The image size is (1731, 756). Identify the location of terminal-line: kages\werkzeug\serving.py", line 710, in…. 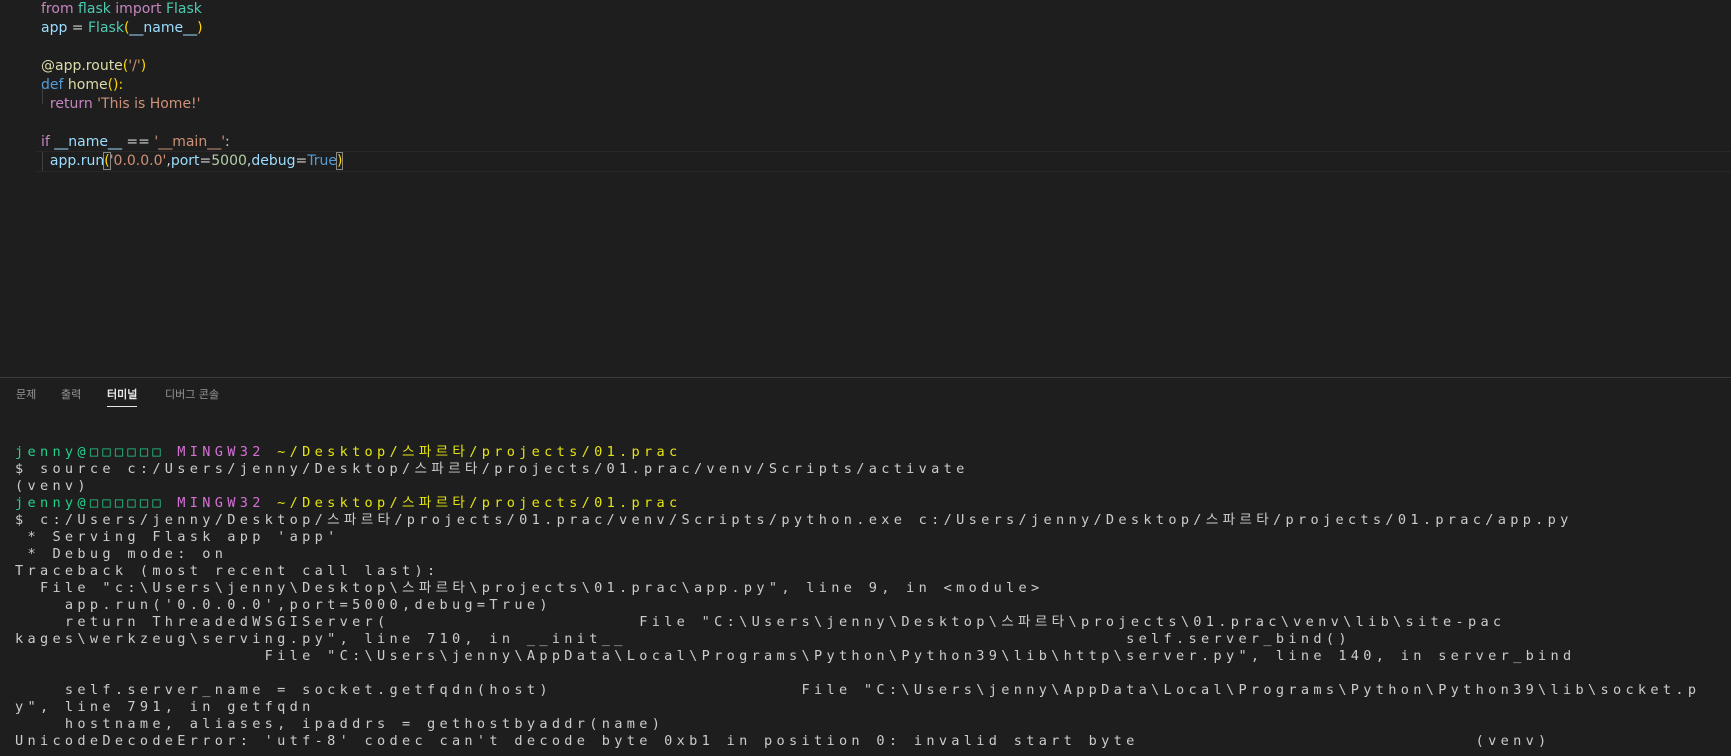
(870, 639).